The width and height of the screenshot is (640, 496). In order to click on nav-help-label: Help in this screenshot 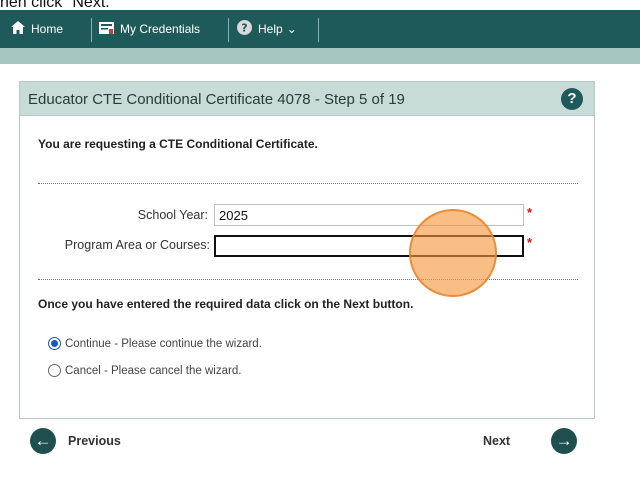, I will do `click(270, 29)`.